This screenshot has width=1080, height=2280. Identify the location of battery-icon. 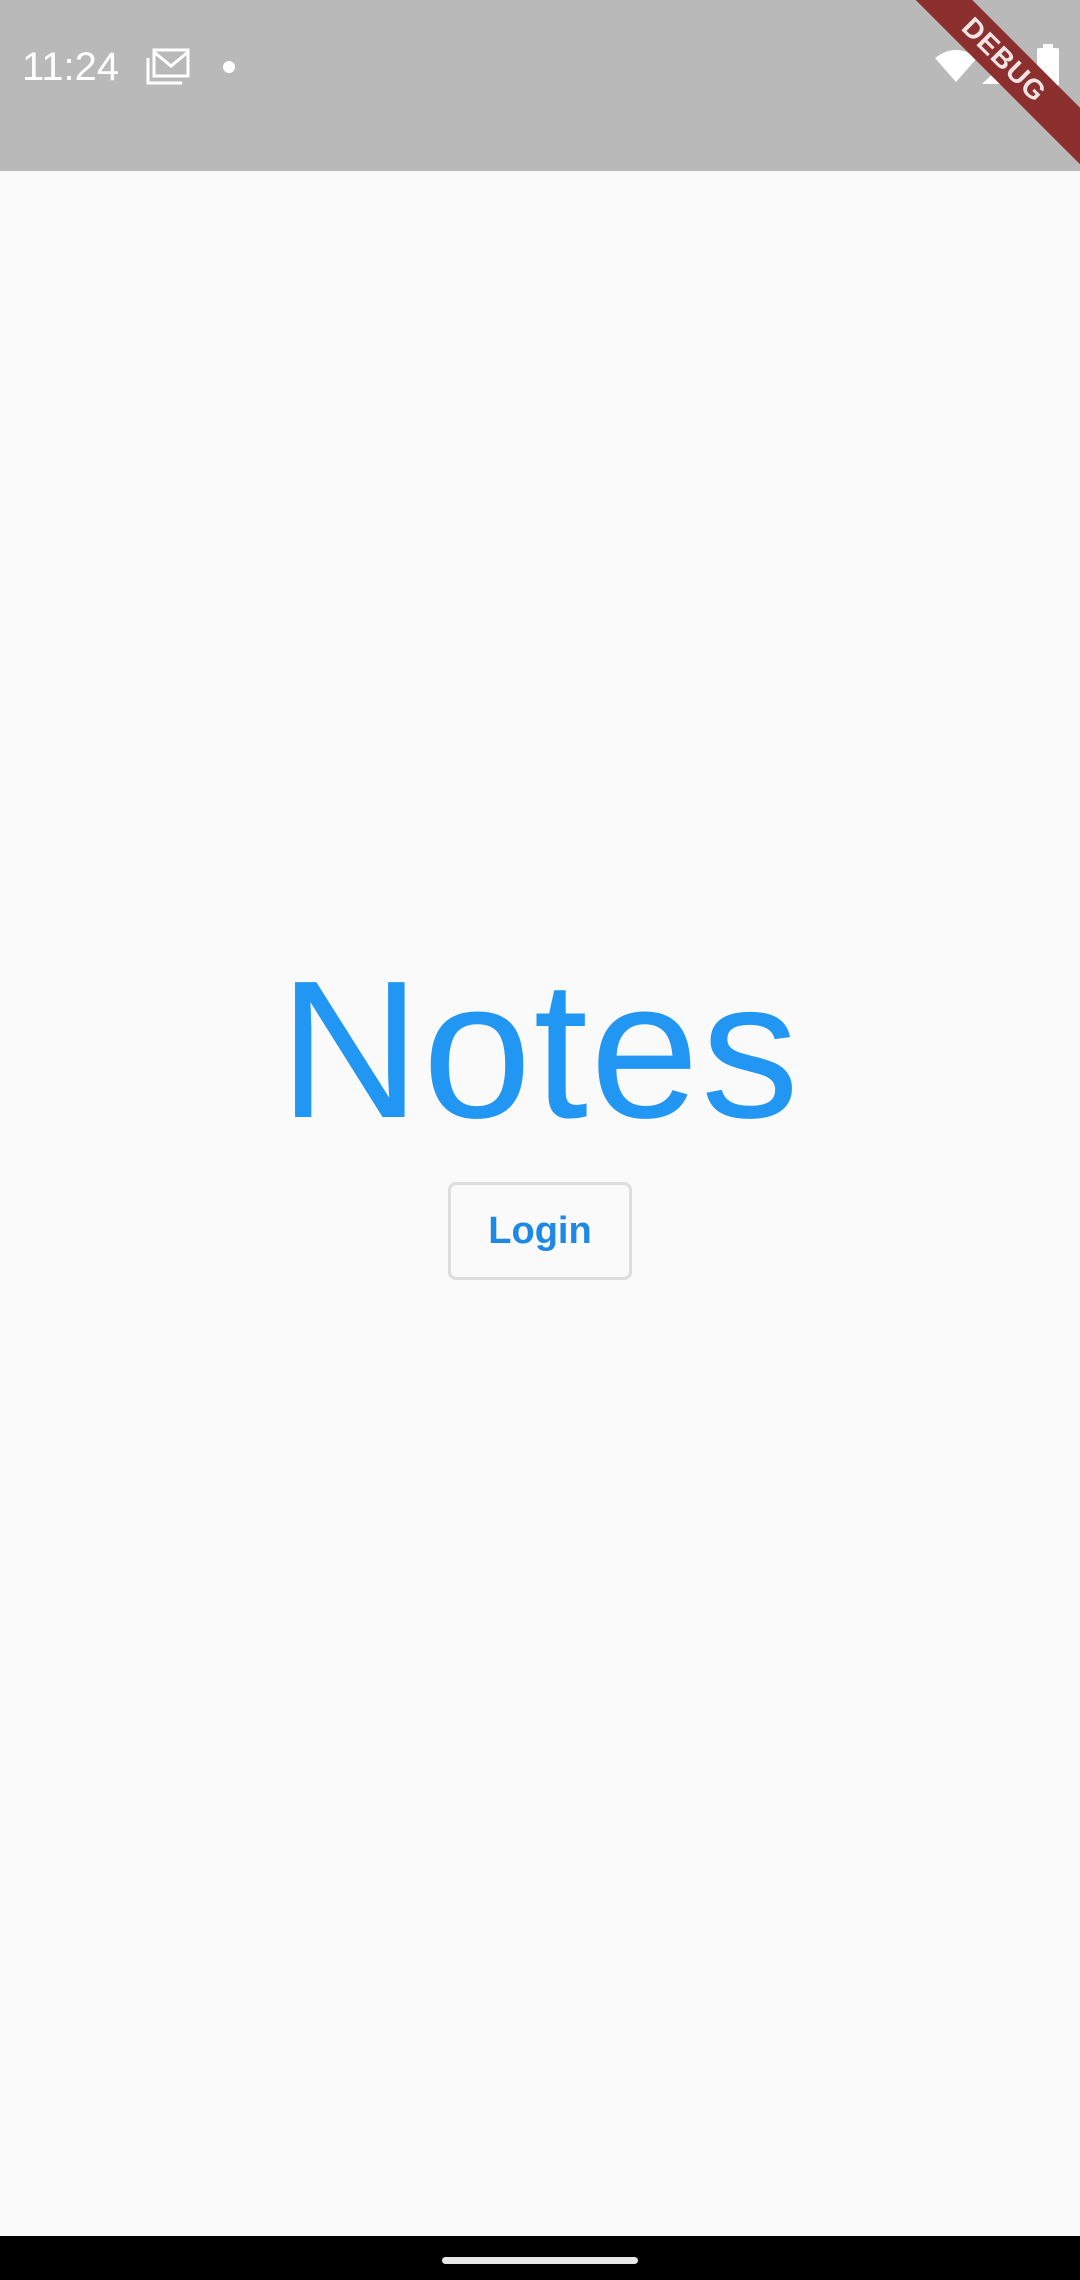
(1048, 65).